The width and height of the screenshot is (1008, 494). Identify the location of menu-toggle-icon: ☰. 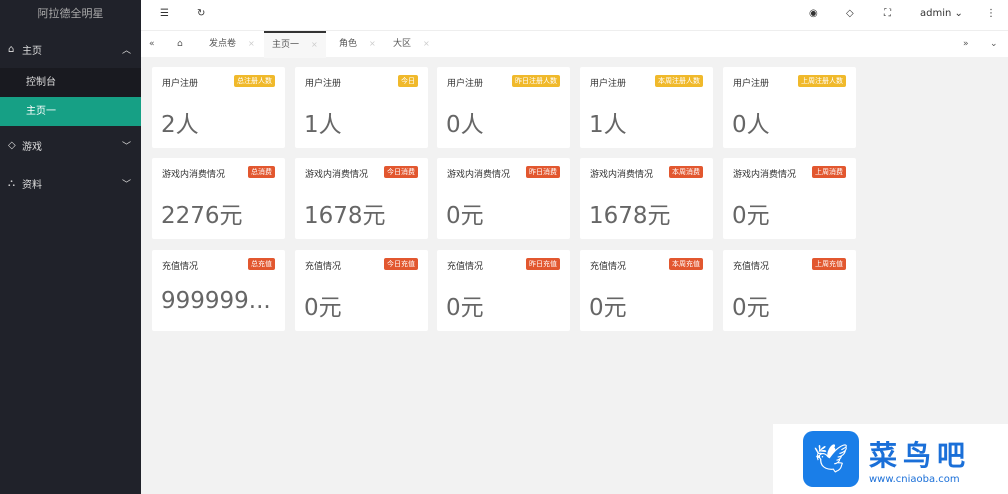
(164, 13).